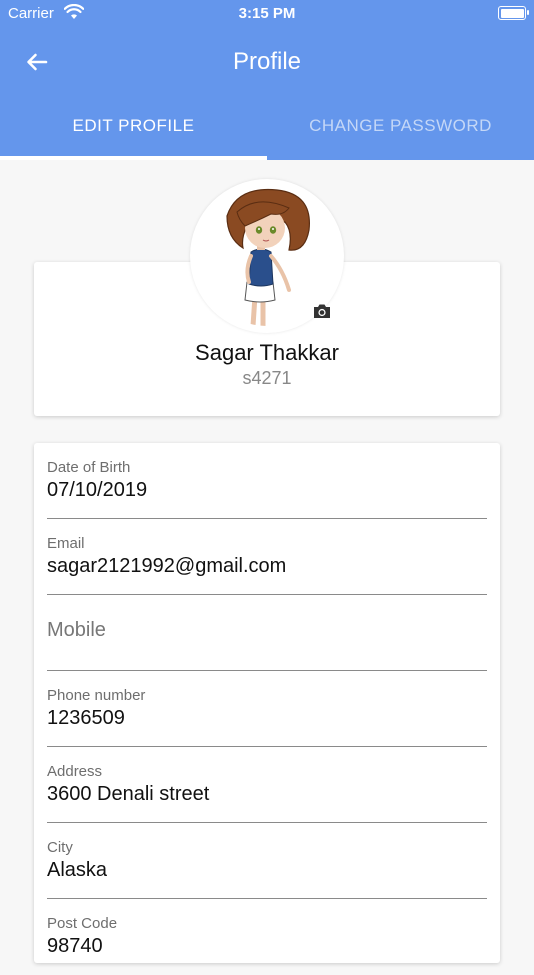 Image resolution: width=534 pixels, height=975 pixels. What do you see at coordinates (400, 125) in the screenshot?
I see `tab-label: CHANGE PASSWORD` at bounding box center [400, 125].